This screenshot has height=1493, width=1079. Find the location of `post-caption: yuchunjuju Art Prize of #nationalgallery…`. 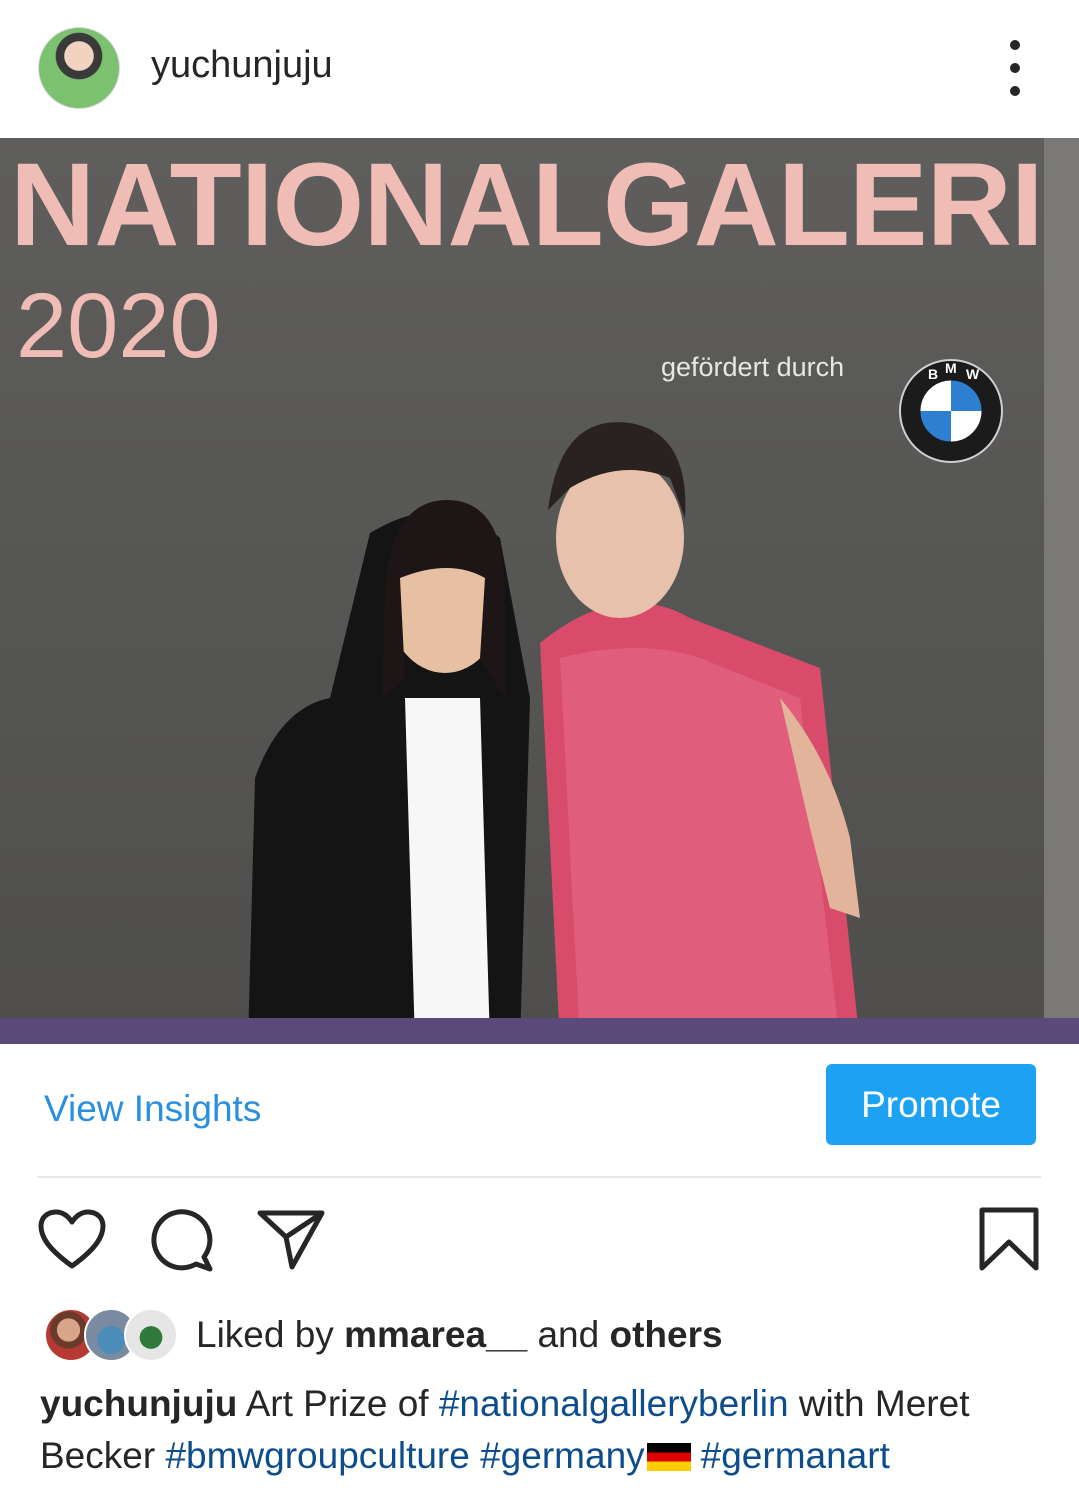

post-caption: yuchunjuju Art Prize of #nationalgallery… is located at coordinates (540, 1430).